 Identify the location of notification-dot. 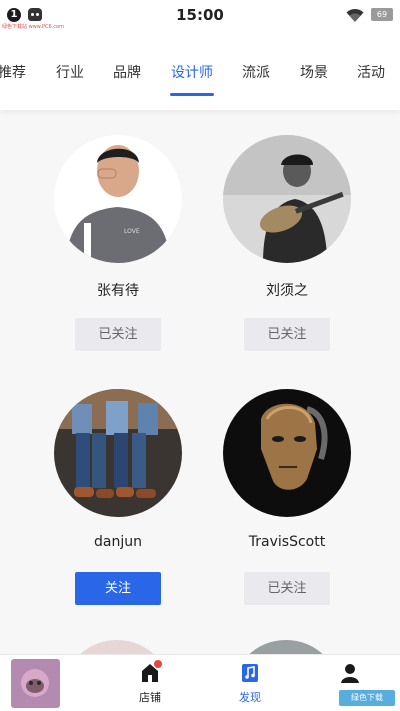
(158, 664).